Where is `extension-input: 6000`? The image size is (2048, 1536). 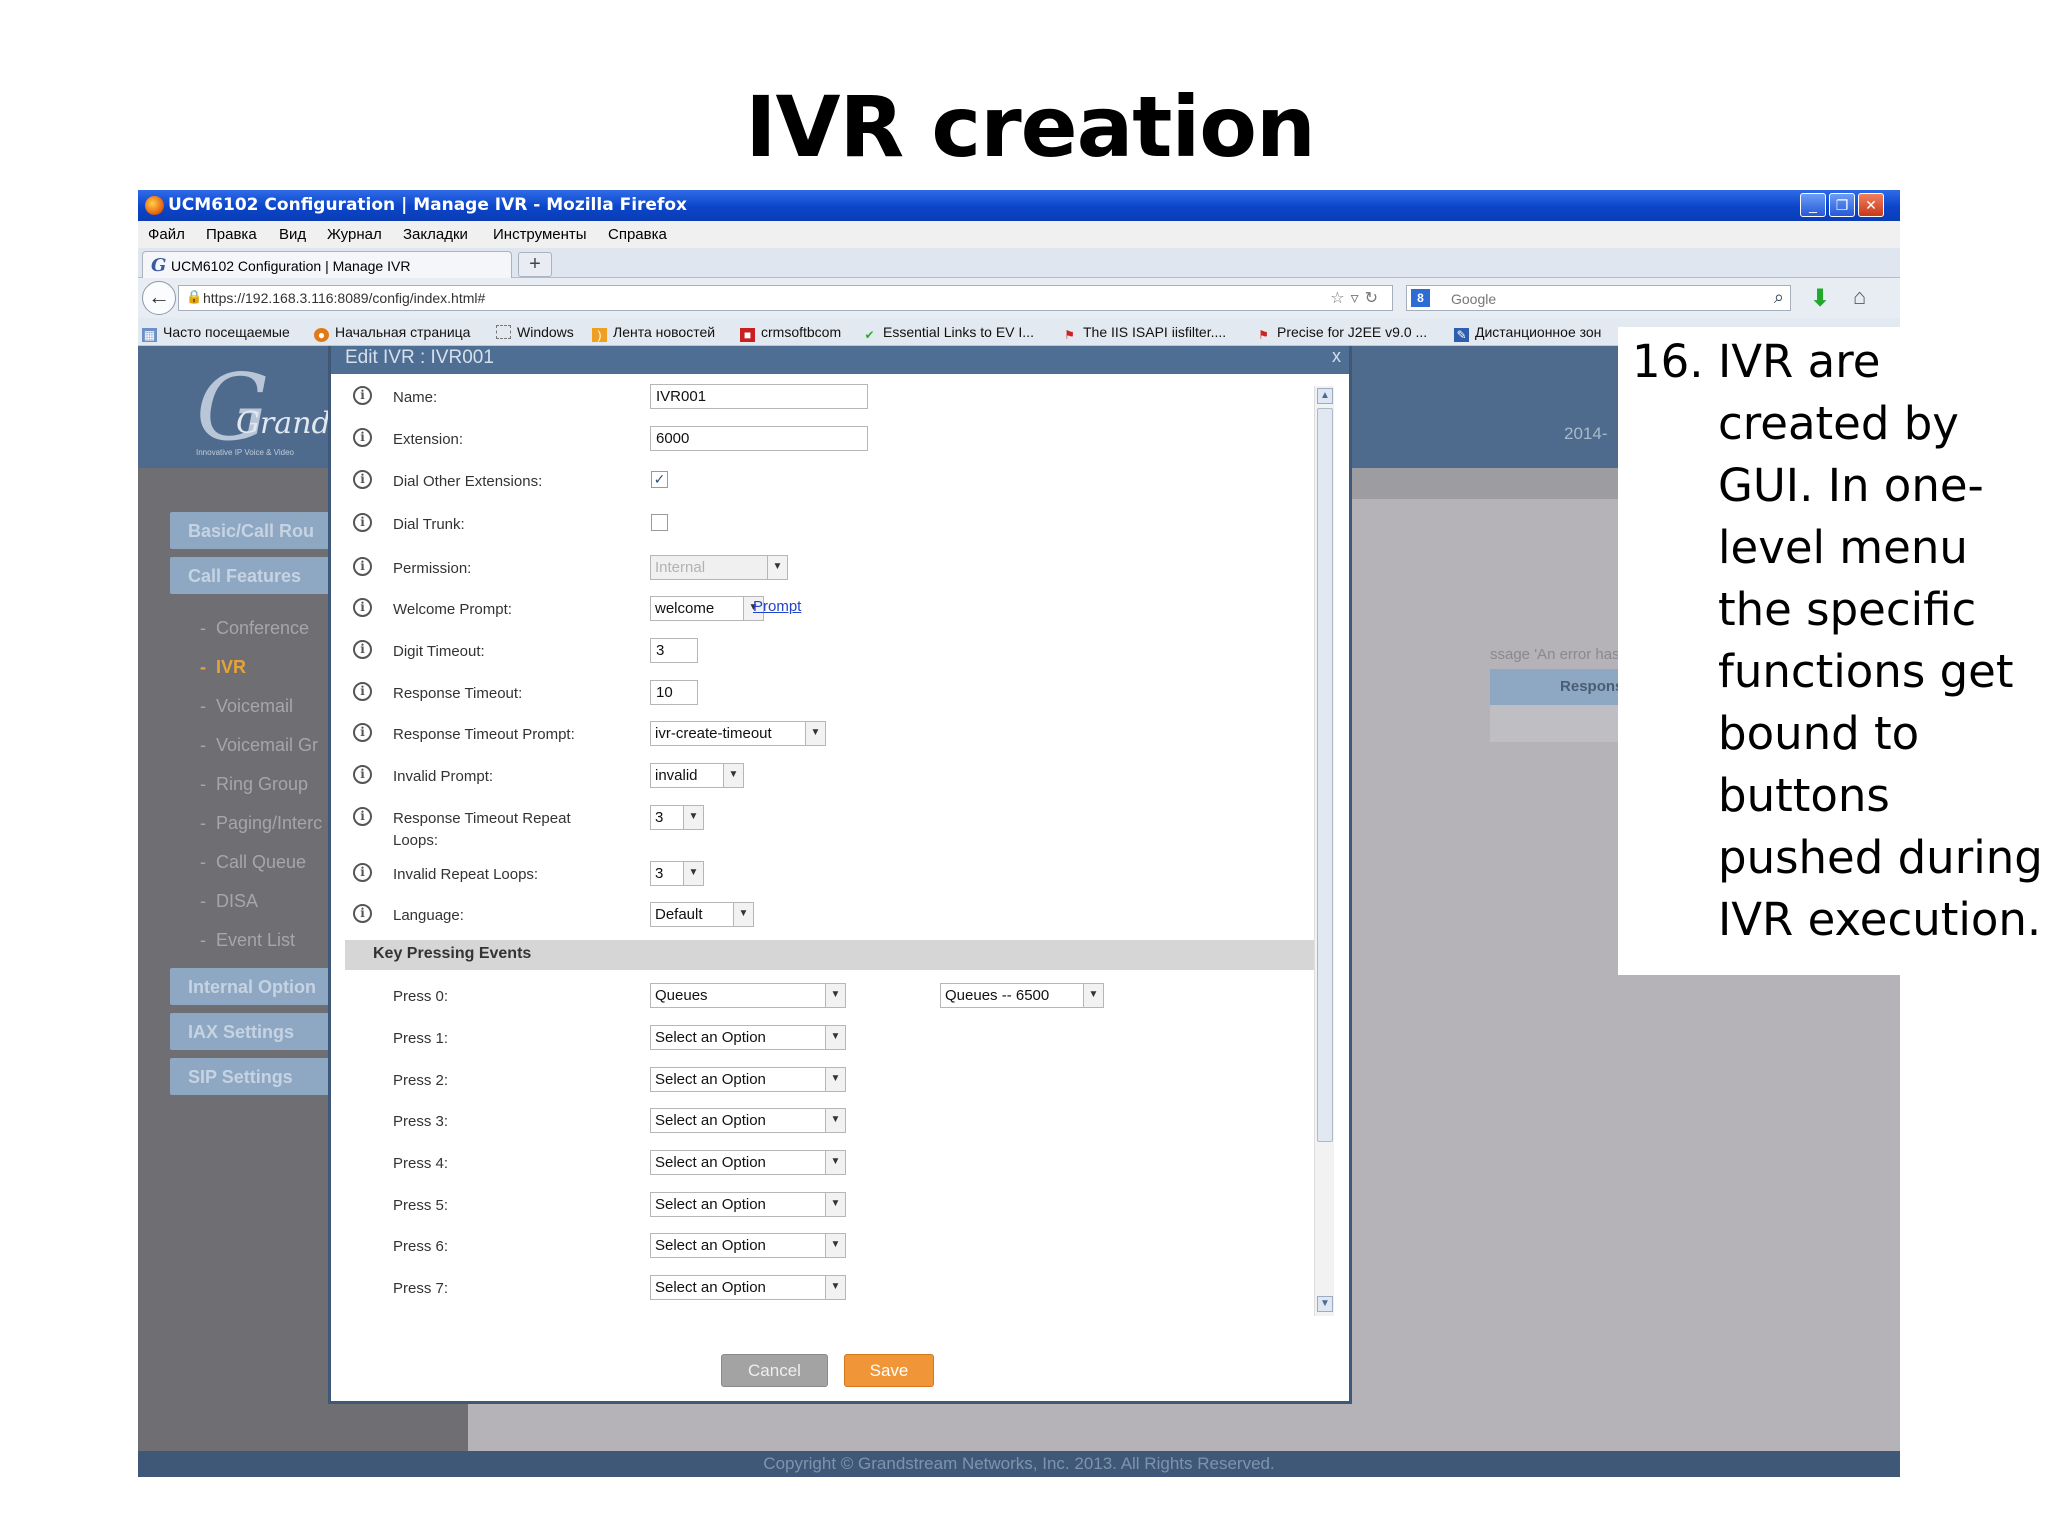 extension-input: 6000 is located at coordinates (759, 438).